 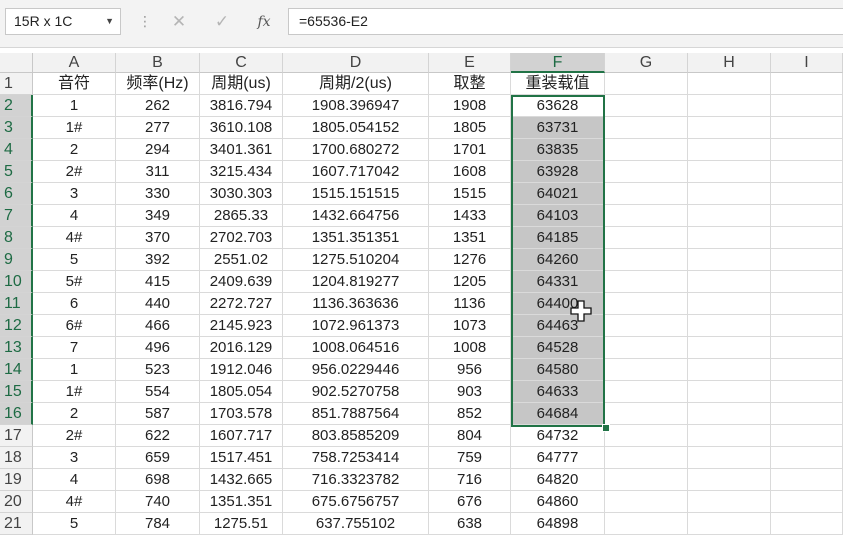 What do you see at coordinates (16, 502) in the screenshot?
I see `row-header-20: 20` at bounding box center [16, 502].